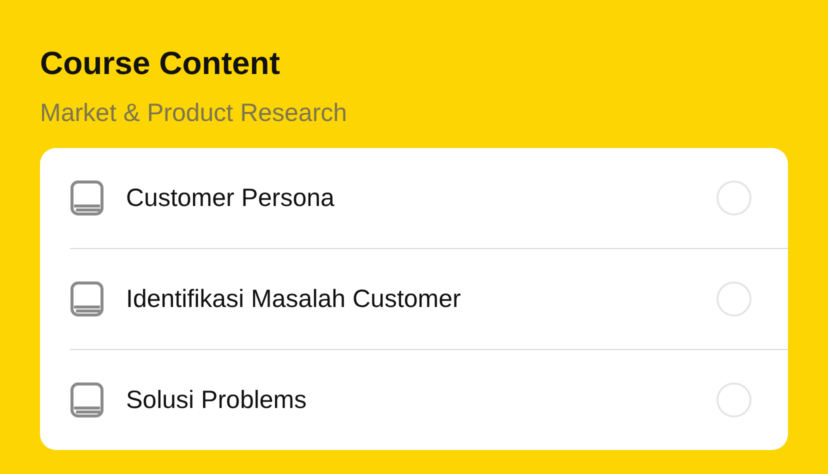  I want to click on lesson-title: Identifikasi Masalah Customer, so click(421, 299).